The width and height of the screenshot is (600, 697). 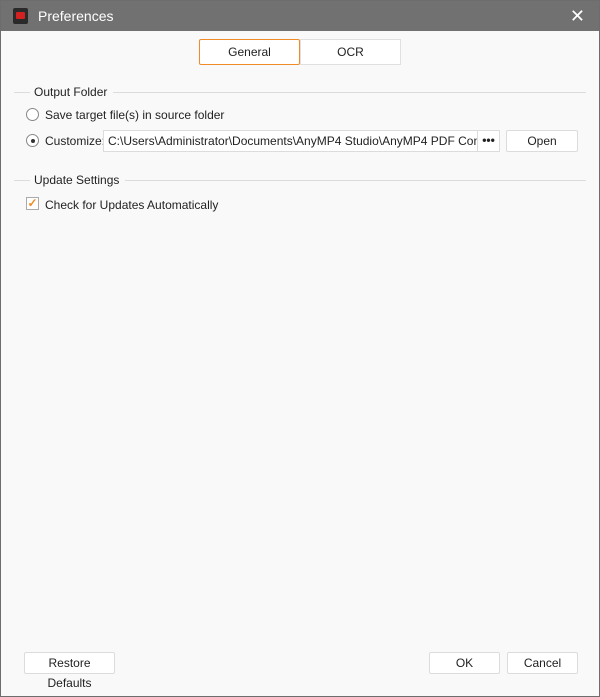 I want to click on title-bar: Preferences ✕, so click(x=300, y=16).